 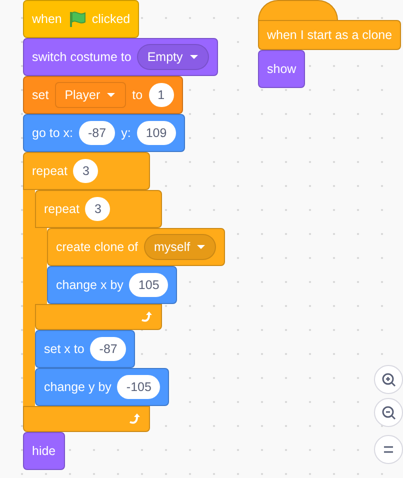 I want to click on code-block: switch costume to Empty, so click(x=120, y=57).